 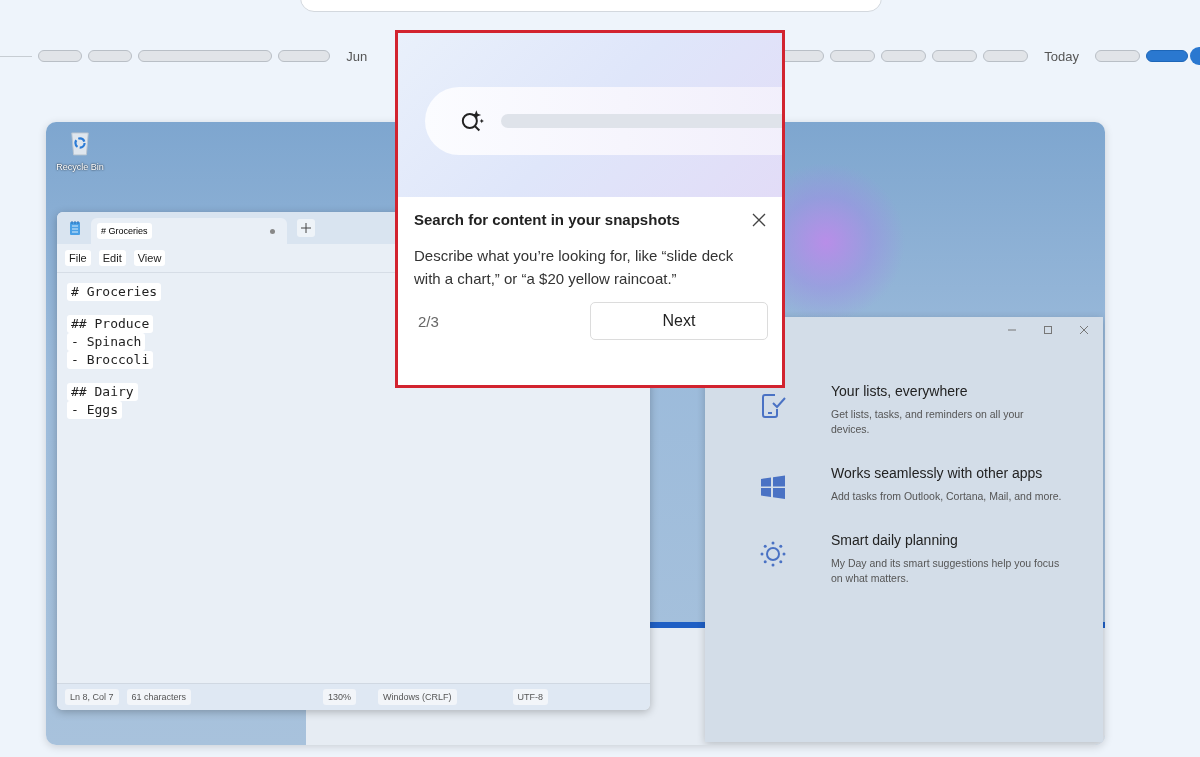 I want to click on feature-title: Works seamlessly with other apps, so click(x=937, y=473).